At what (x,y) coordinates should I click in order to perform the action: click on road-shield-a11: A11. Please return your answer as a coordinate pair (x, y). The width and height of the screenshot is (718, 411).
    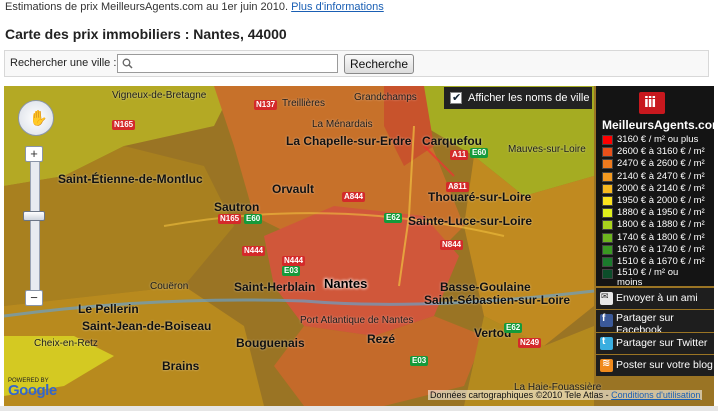
    Looking at the image, I should click on (459, 155).